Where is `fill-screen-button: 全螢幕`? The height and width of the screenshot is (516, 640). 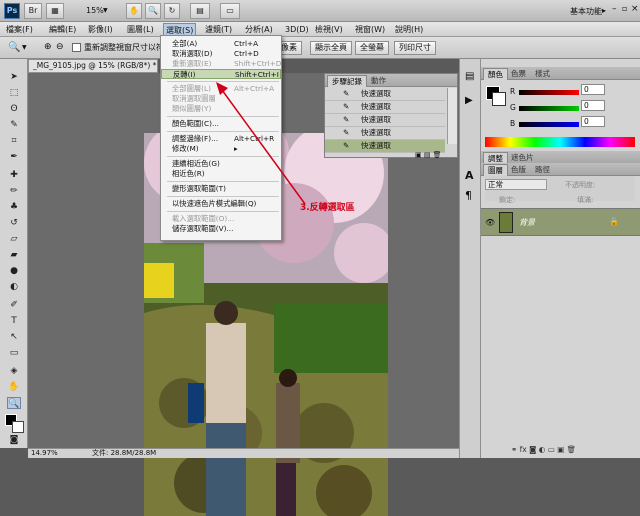 fill-screen-button: 全螢幕 is located at coordinates (372, 48).